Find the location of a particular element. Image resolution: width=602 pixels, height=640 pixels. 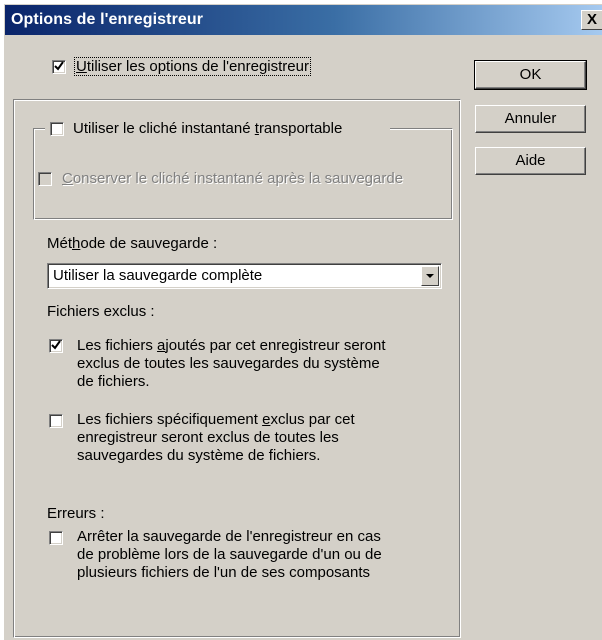

added-files-excluded-checkbox is located at coordinates (56, 346).